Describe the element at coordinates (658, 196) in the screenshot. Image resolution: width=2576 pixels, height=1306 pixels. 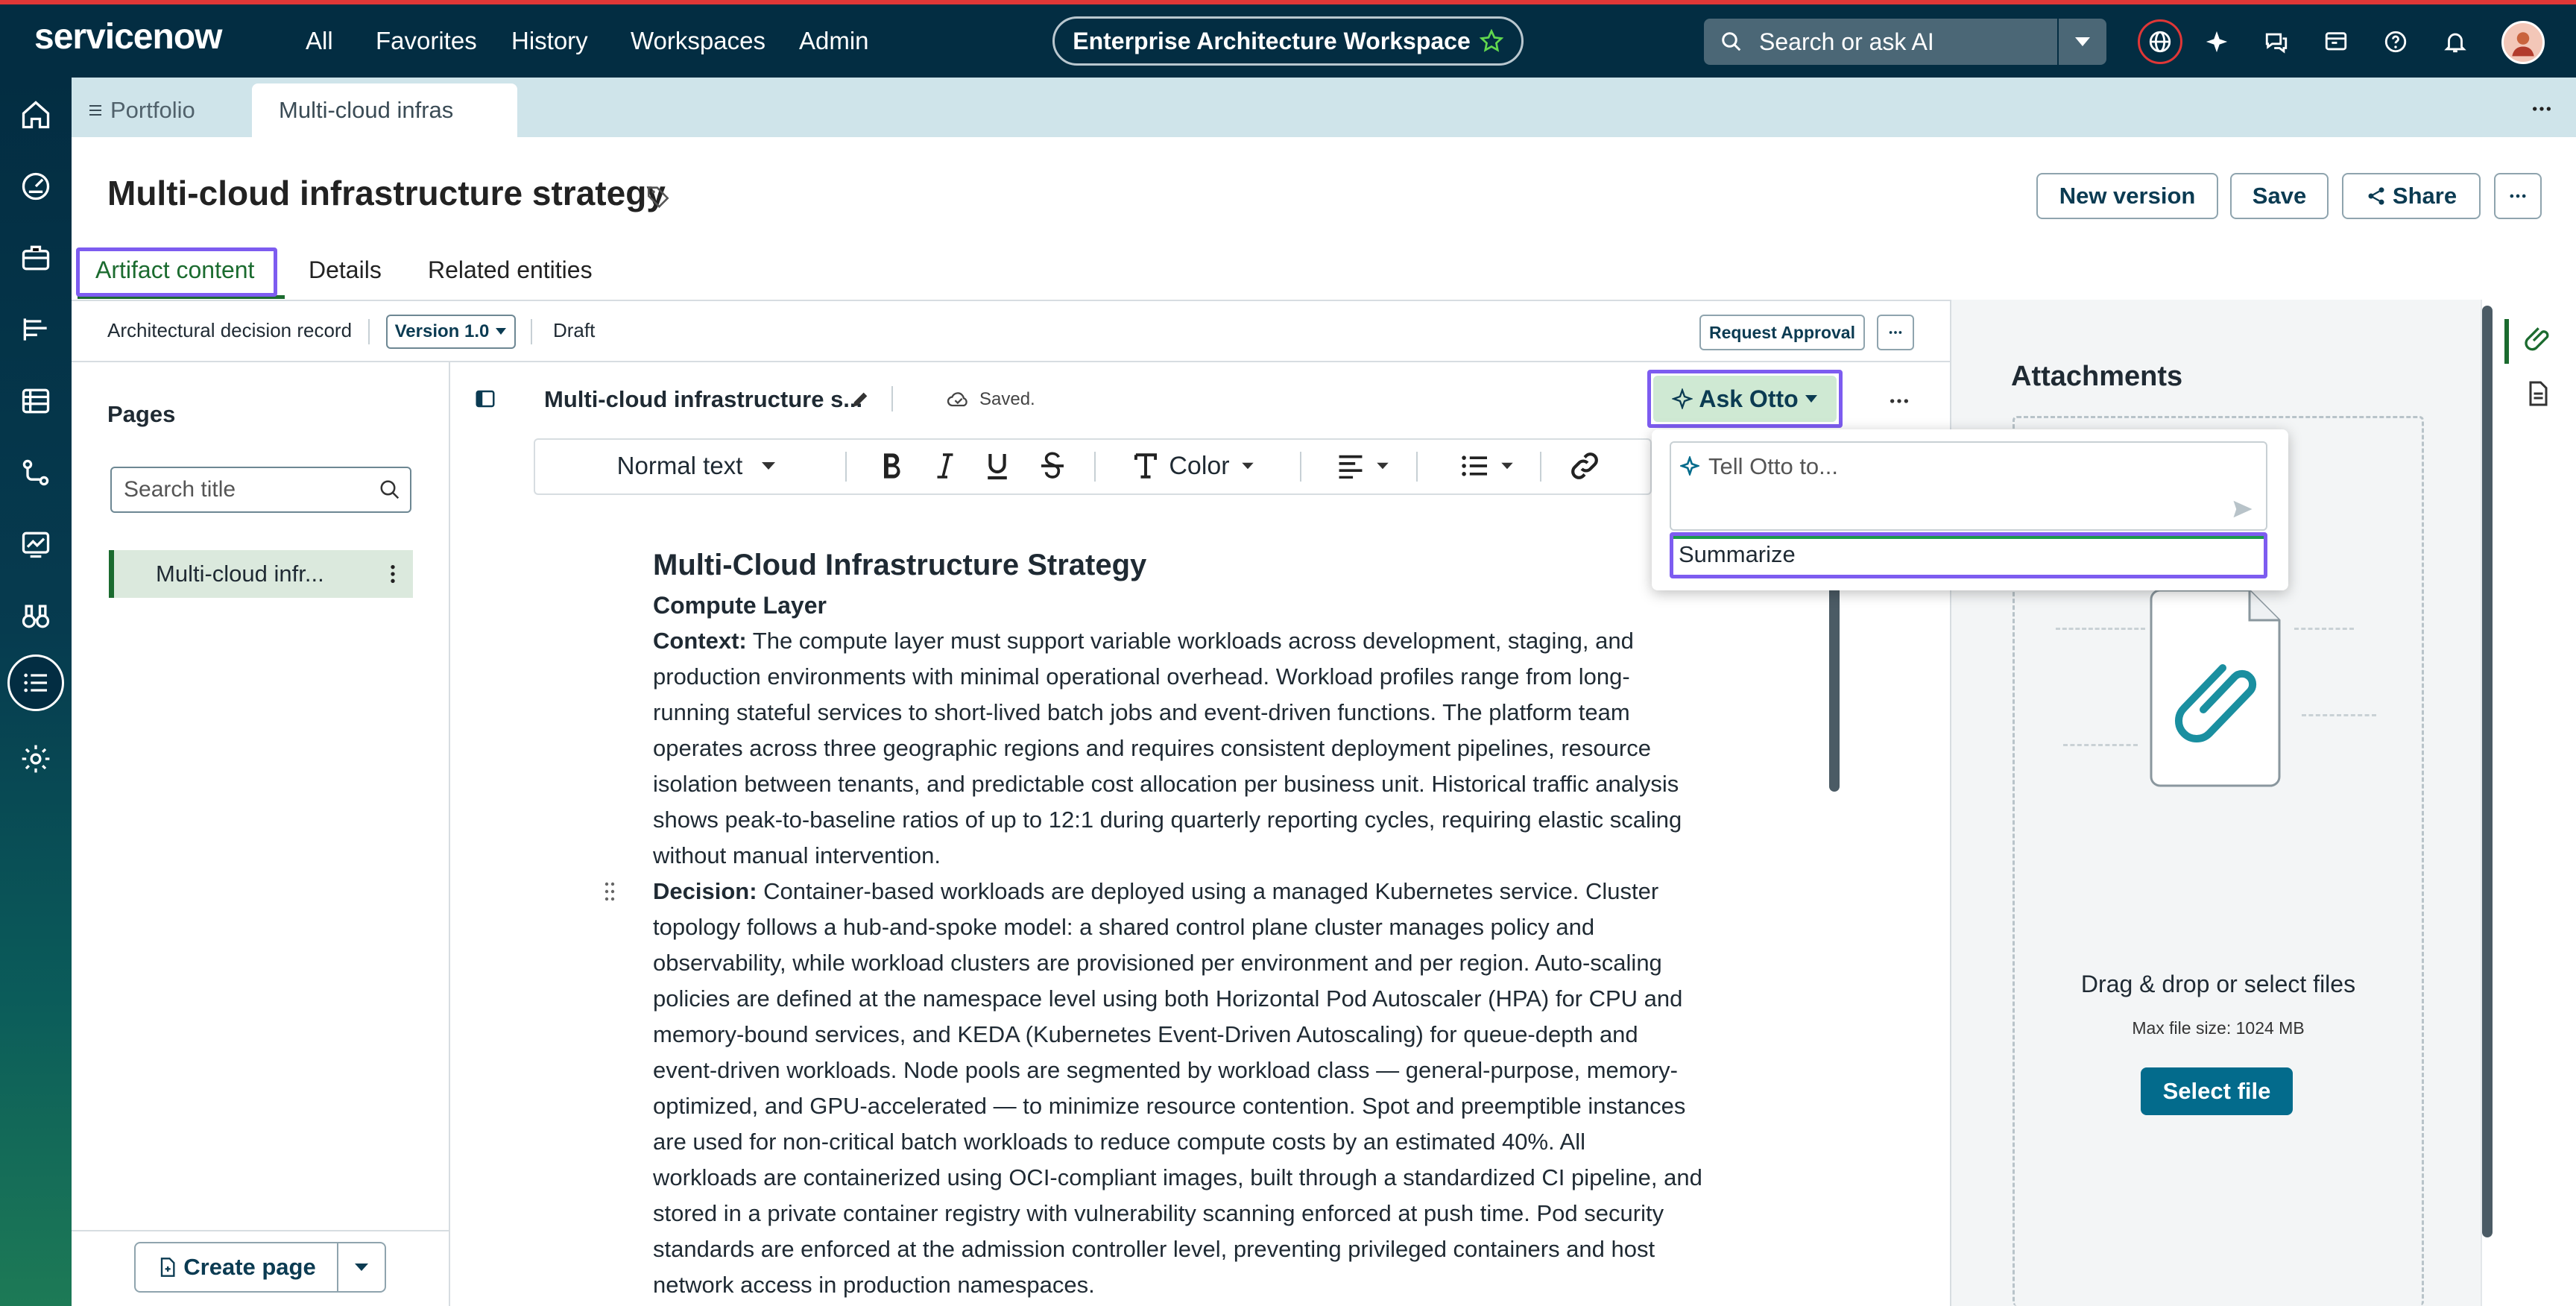
I see `tag-icon` at that location.